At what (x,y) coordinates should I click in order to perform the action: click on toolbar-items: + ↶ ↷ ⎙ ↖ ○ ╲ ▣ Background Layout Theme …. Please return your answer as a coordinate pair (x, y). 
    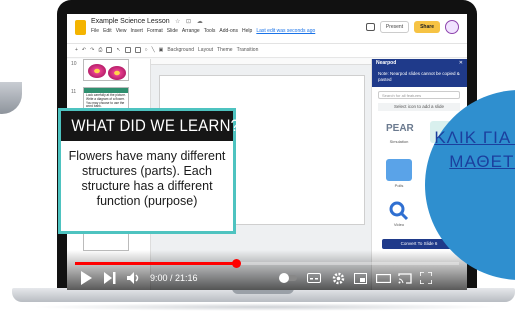
    Looking at the image, I should click on (166, 50).